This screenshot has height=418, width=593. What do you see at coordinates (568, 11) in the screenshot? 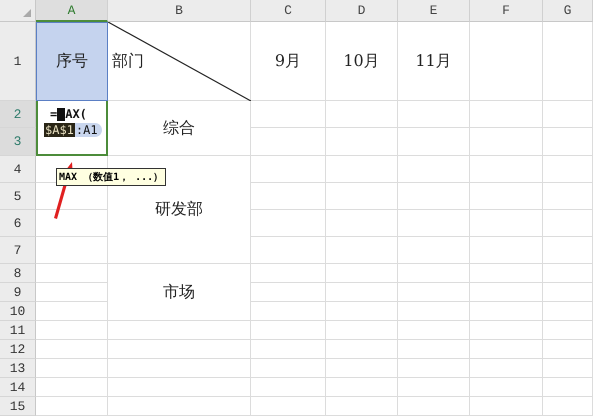
I see `column-header: G` at bounding box center [568, 11].